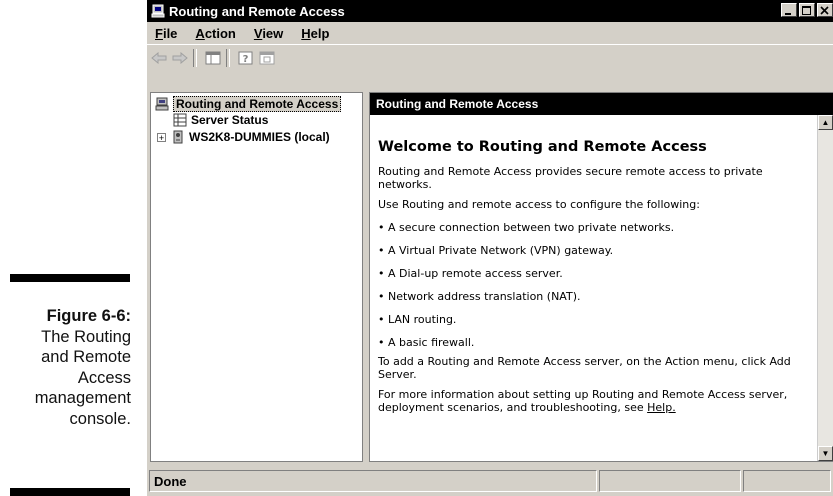 Image resolution: width=833 pixels, height=496 pixels. Describe the element at coordinates (86, 336) in the screenshot. I see `caption-line: The Routing` at that location.